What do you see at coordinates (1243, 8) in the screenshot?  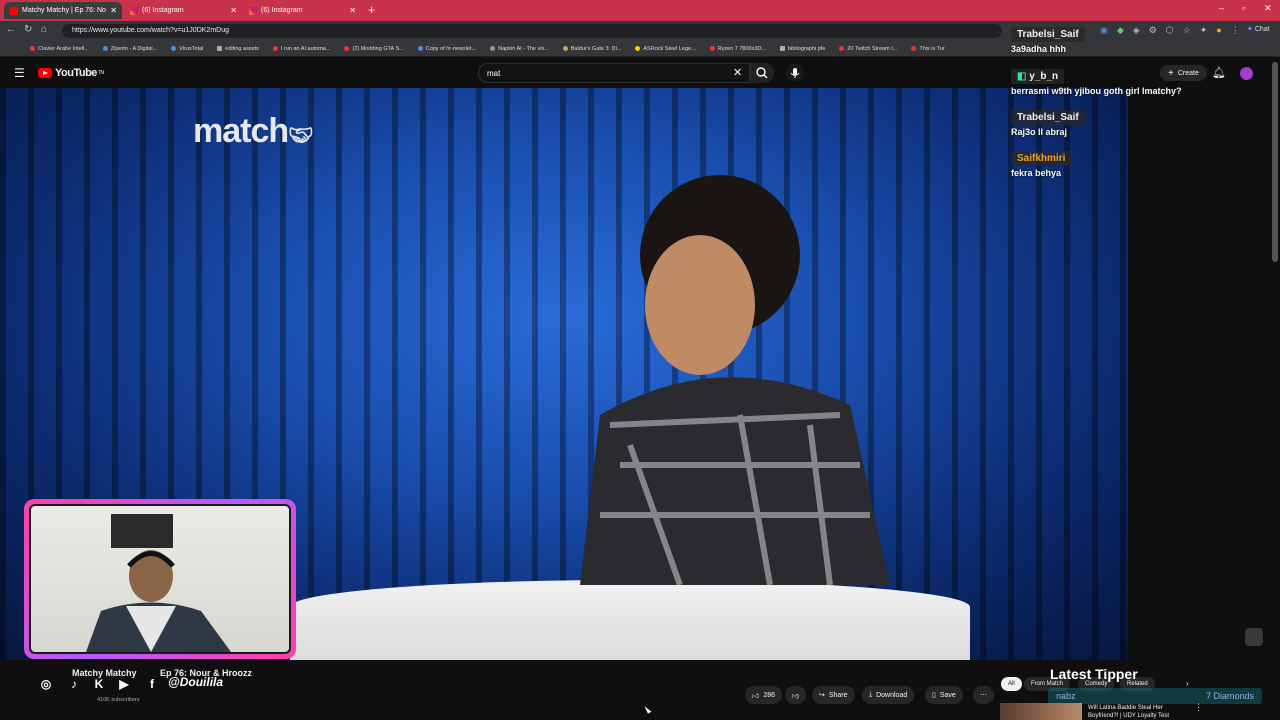 I see `maximize-icon: ▫` at bounding box center [1243, 8].